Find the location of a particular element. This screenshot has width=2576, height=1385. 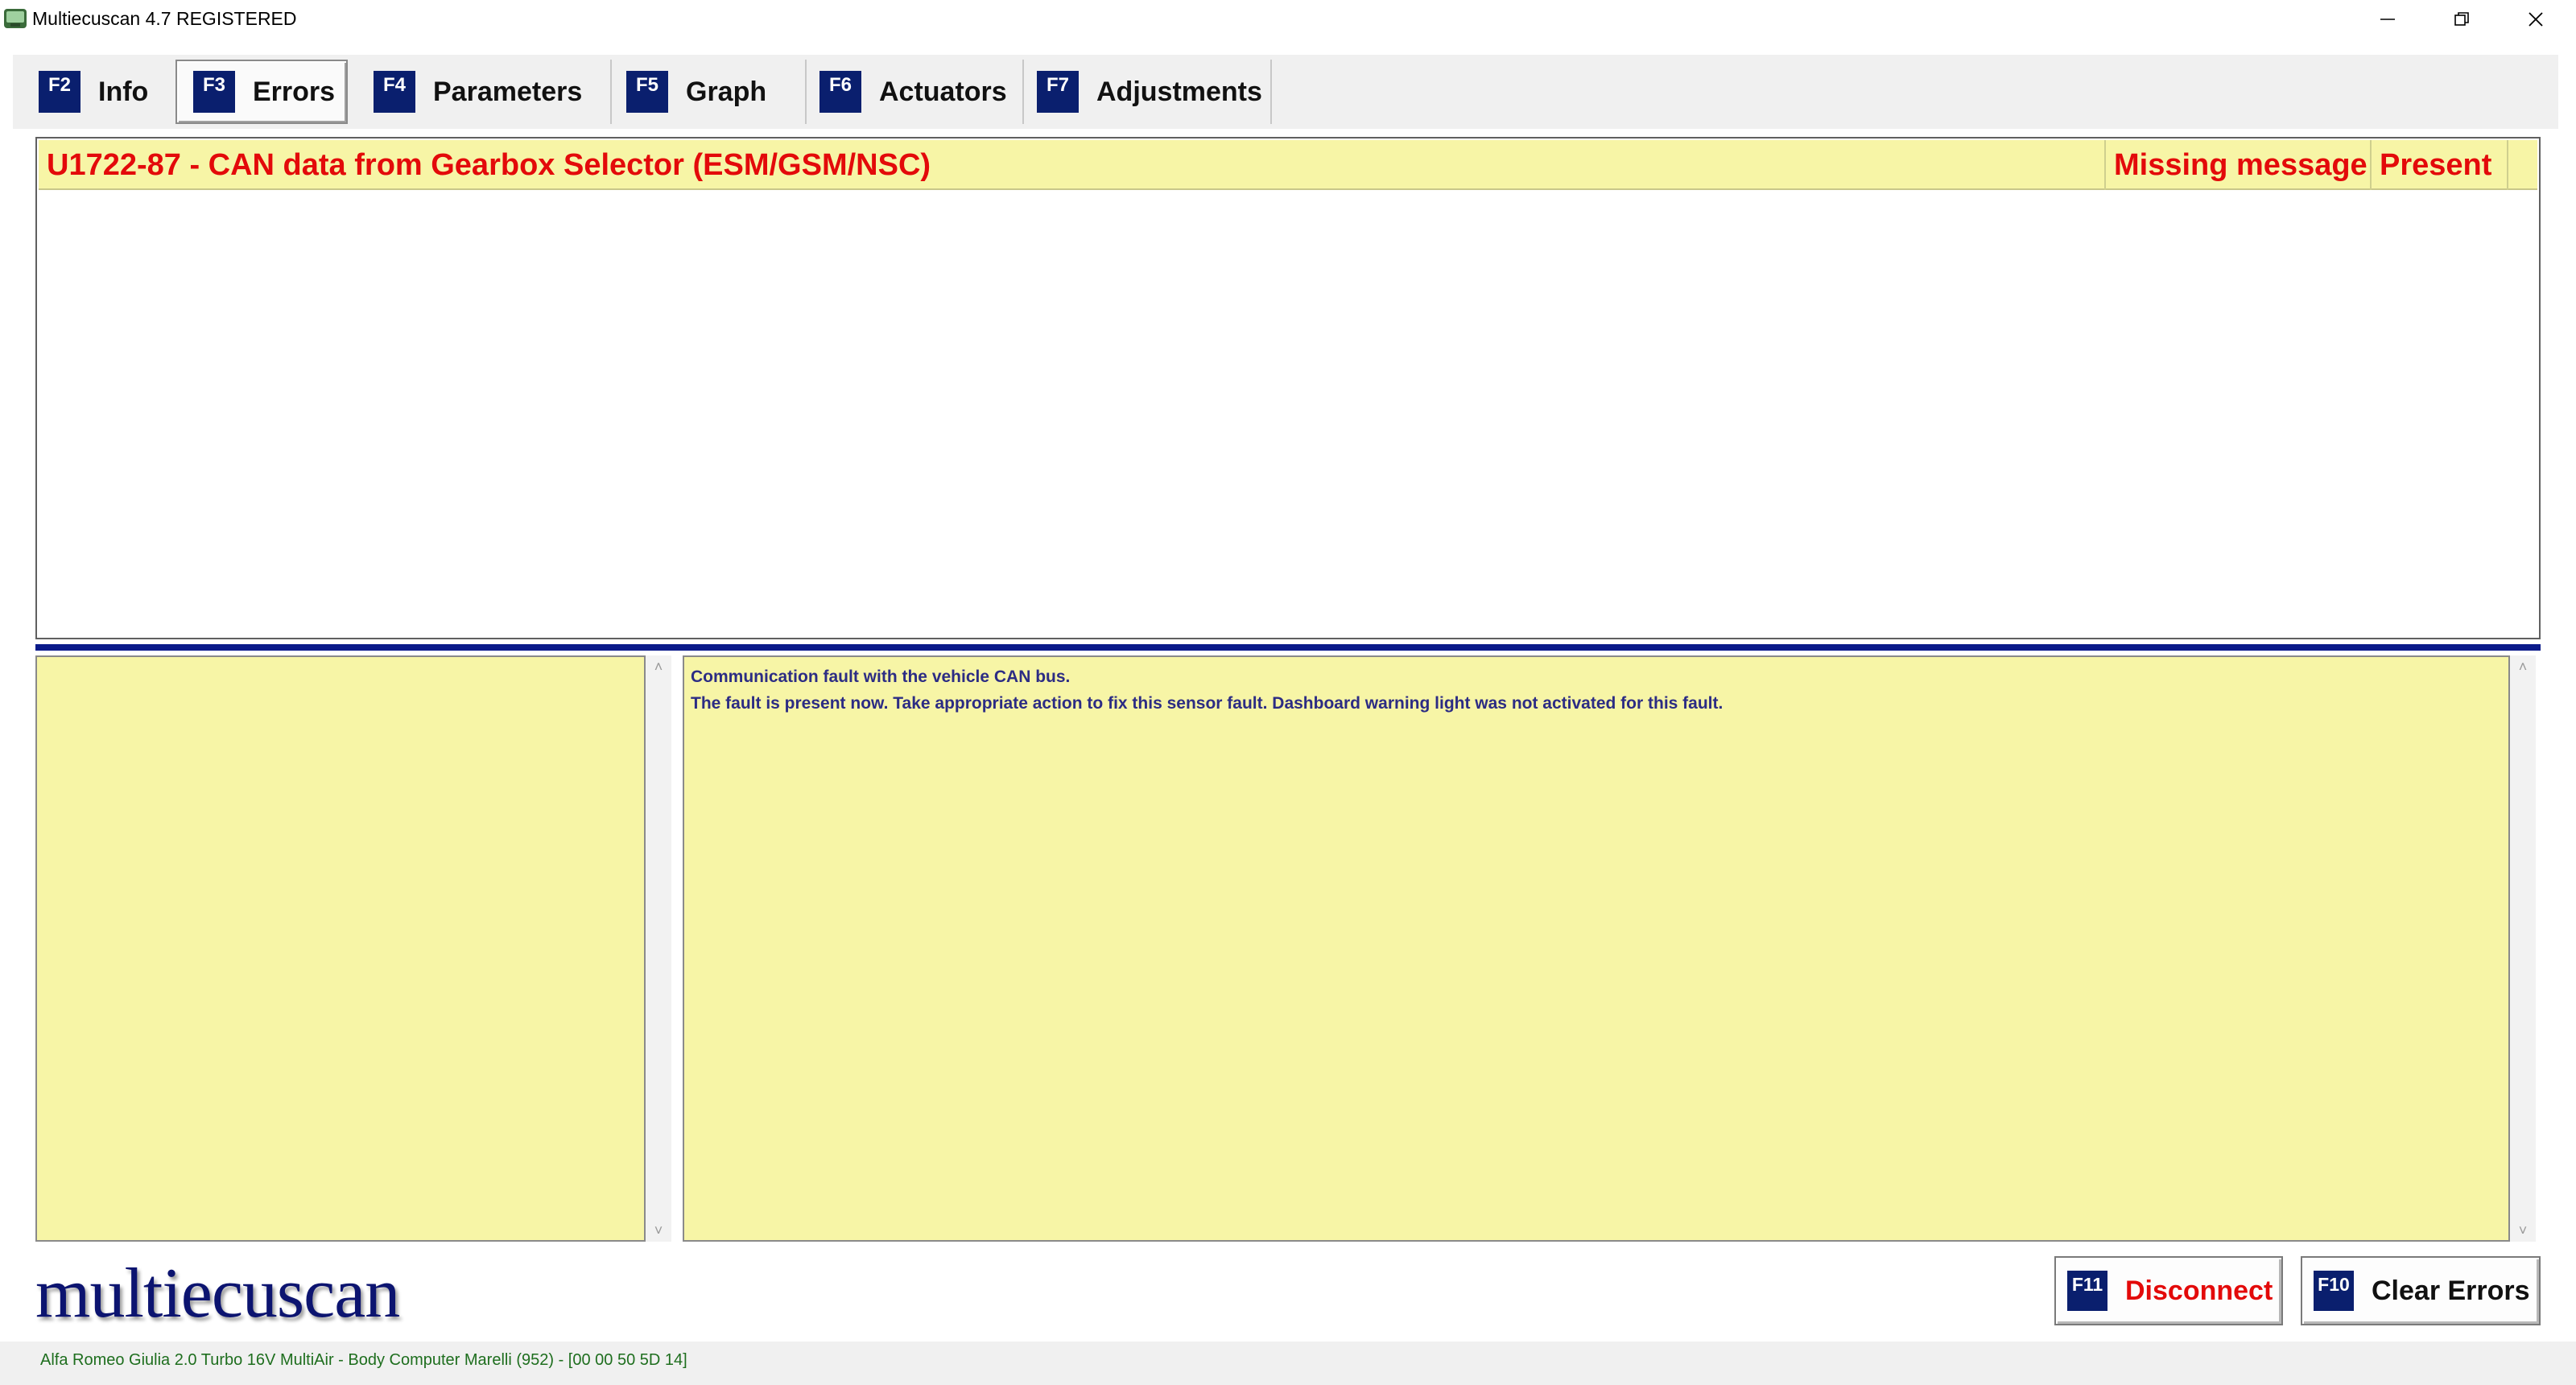

tab-errors-label: Errors is located at coordinates (294, 91).